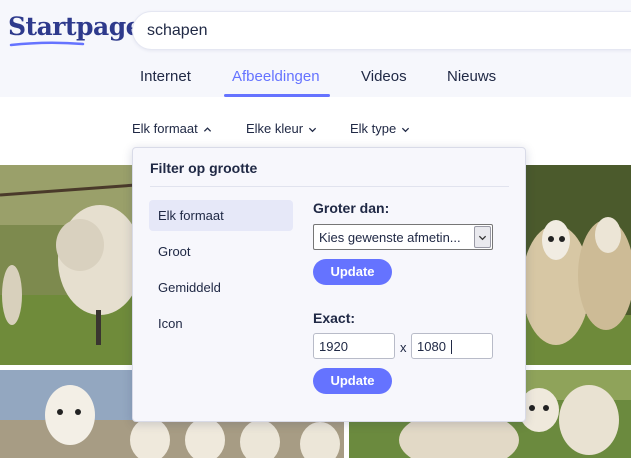  What do you see at coordinates (221, 323) in the screenshot?
I see `size-option-icon: Icon` at bounding box center [221, 323].